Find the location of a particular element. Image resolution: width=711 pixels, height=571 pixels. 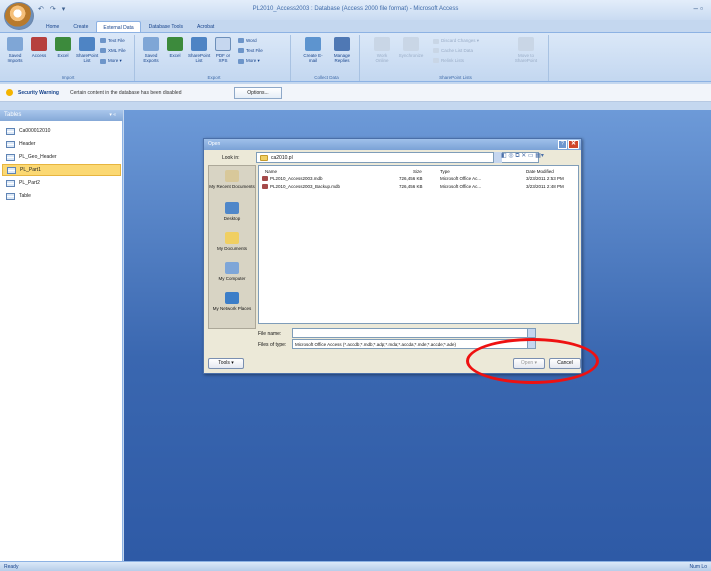

customize-qat-icon: ▾ is located at coordinates (64, 9).